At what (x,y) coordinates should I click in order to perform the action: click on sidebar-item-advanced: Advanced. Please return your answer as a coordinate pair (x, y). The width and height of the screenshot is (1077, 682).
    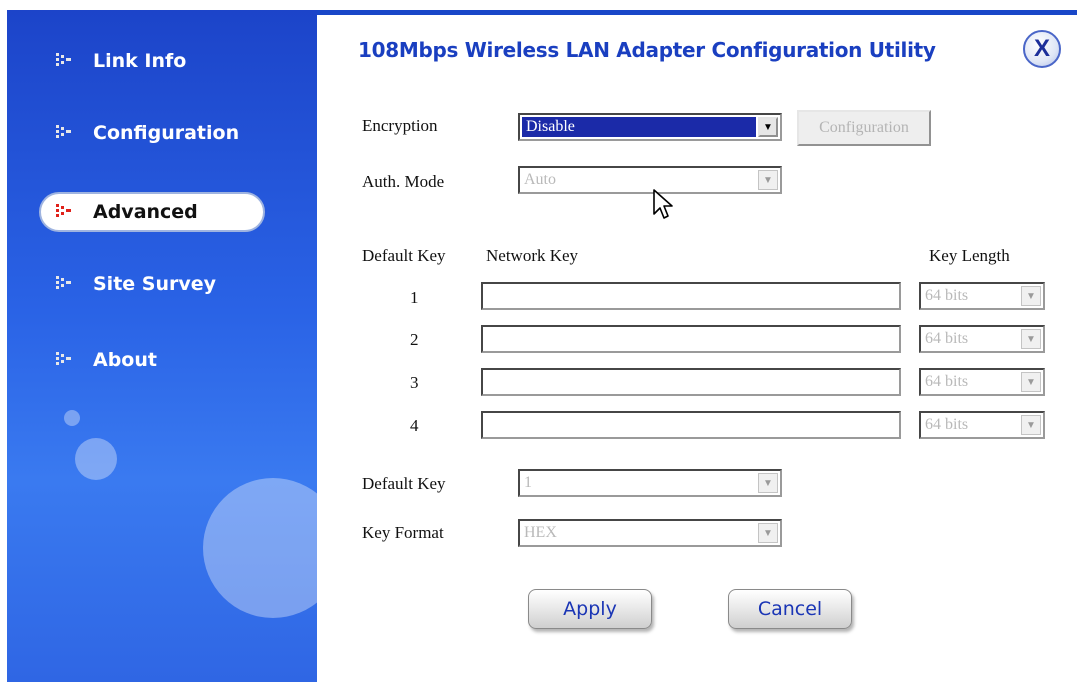
    Looking at the image, I should click on (152, 212).